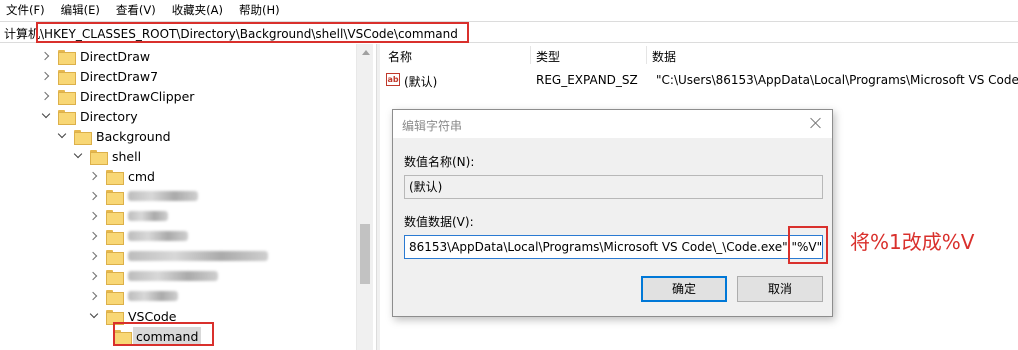 This screenshot has height=350, width=1018. Describe the element at coordinates (509, 10) in the screenshot. I see `menu-bar: 文件(F) 编辑(E) 查看(V) 收藏夹(A) 帮助(H)` at that location.